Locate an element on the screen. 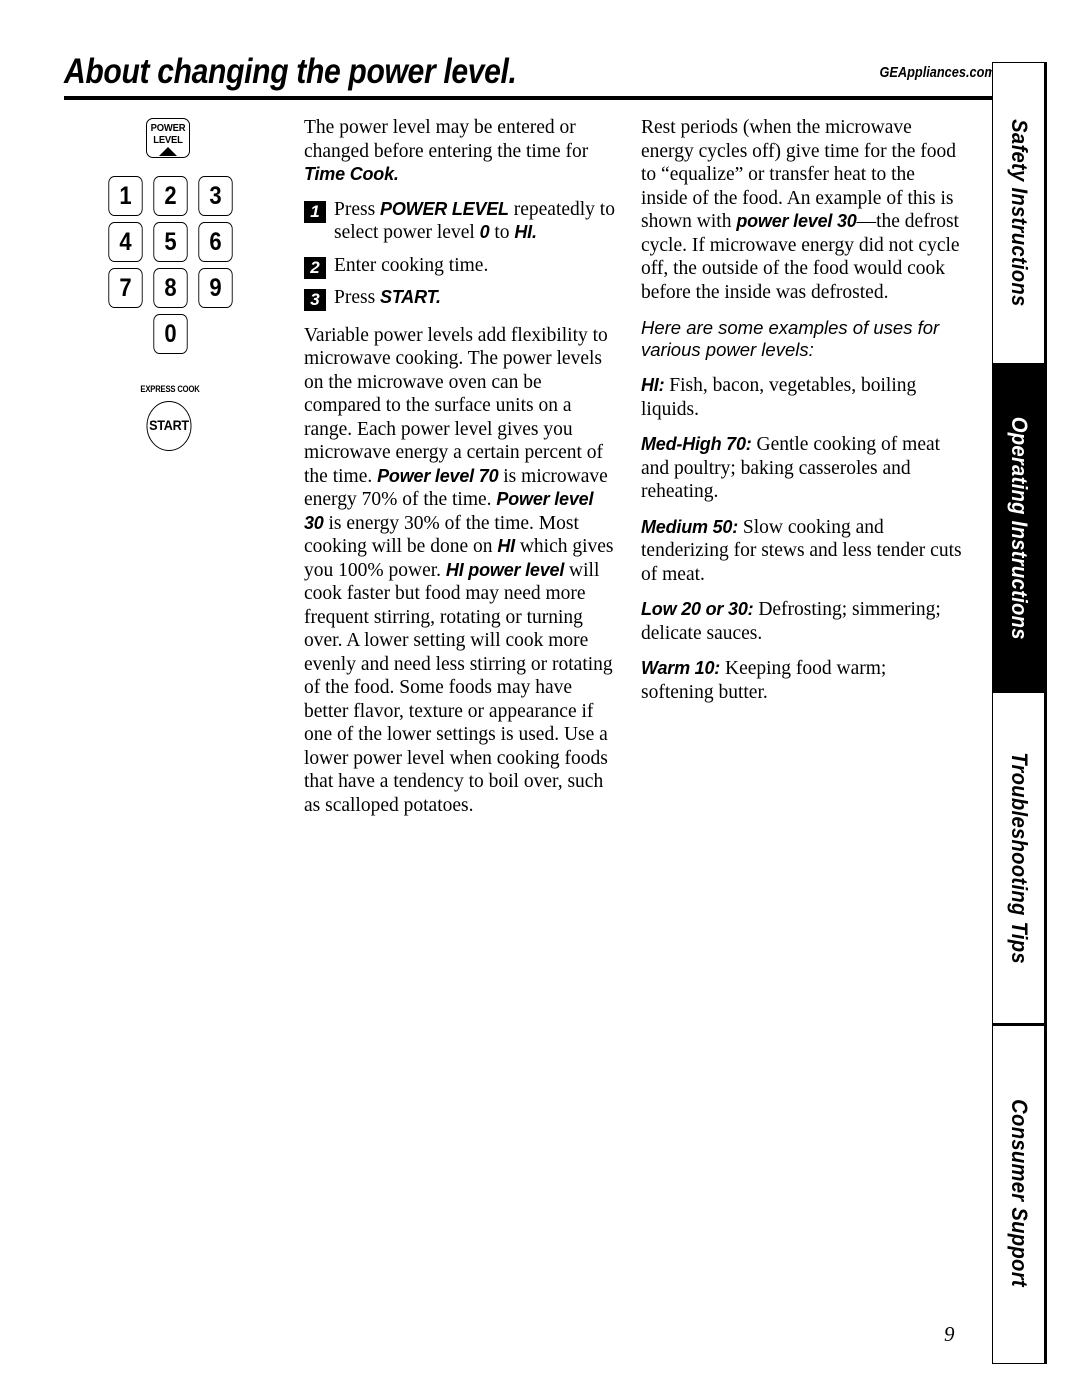 This screenshot has height=1397, width=1080. start-button: START is located at coordinates (169, 426).